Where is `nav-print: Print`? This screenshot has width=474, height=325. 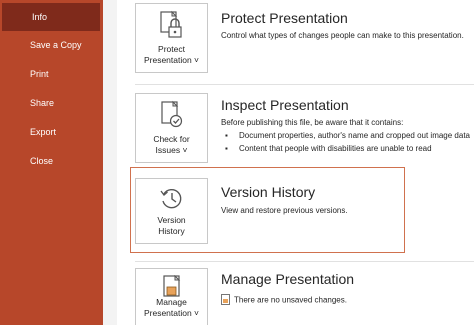
nav-print: Print is located at coordinates (50, 74).